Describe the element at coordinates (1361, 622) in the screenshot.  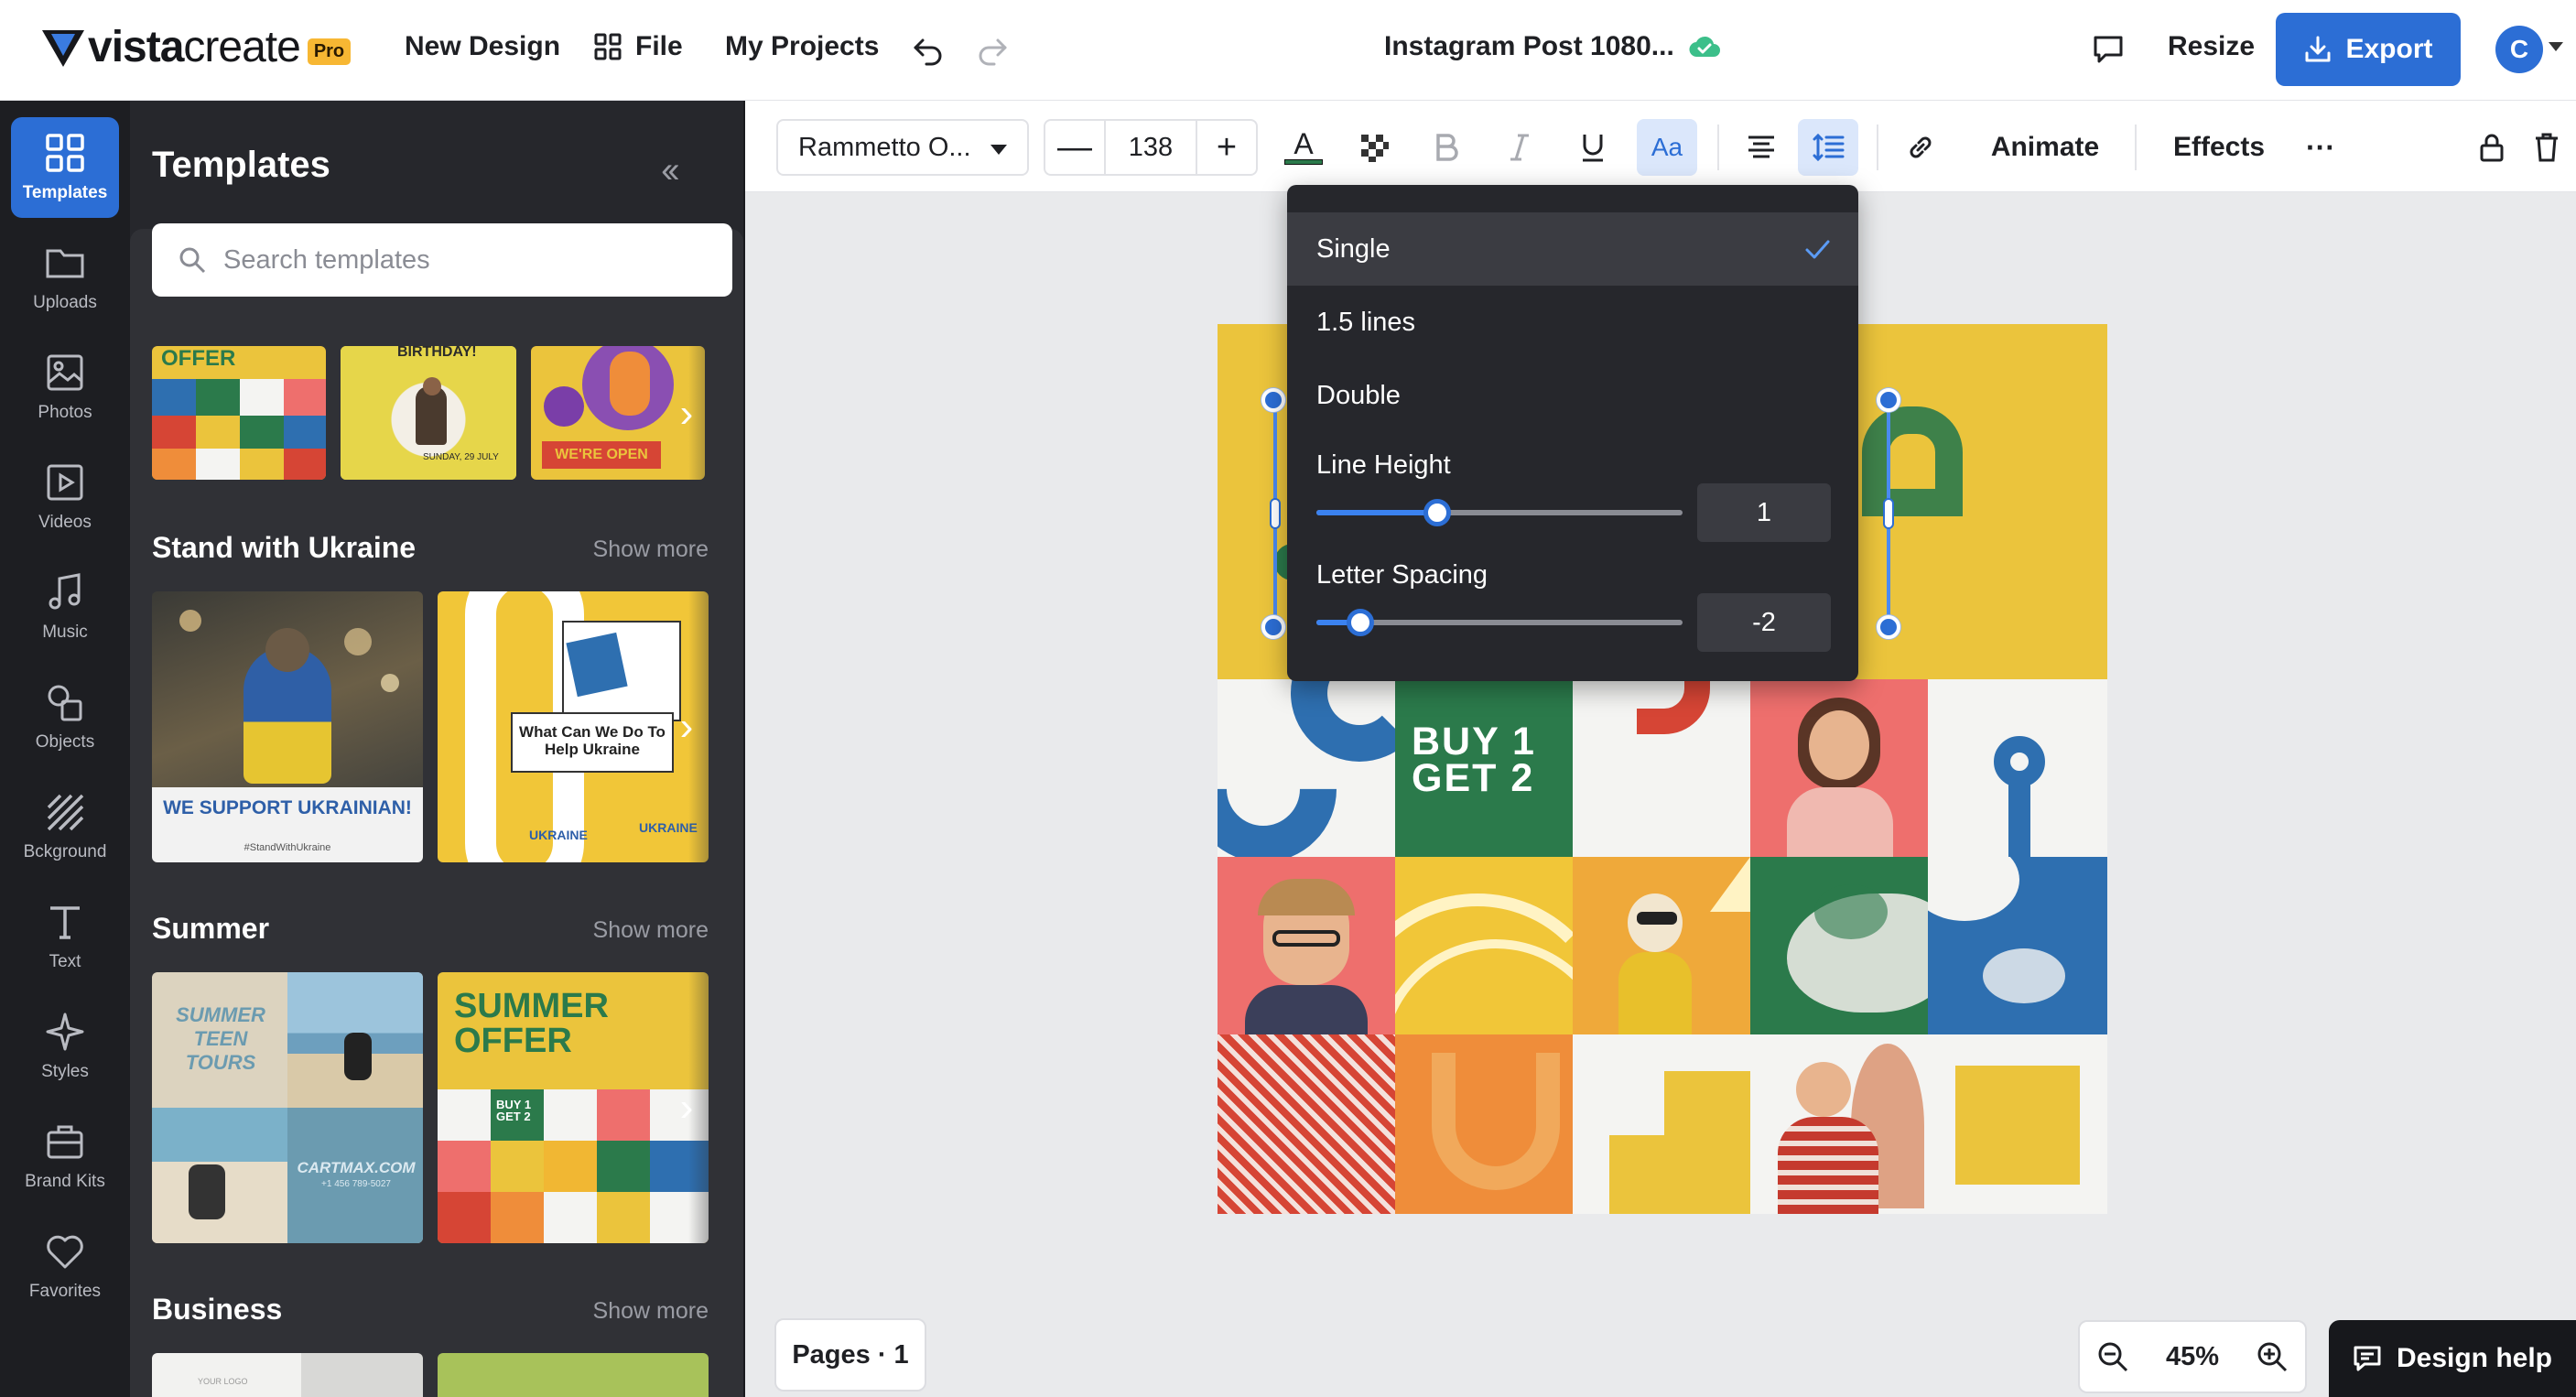
I see `letter-spacing-slider-knob` at that location.